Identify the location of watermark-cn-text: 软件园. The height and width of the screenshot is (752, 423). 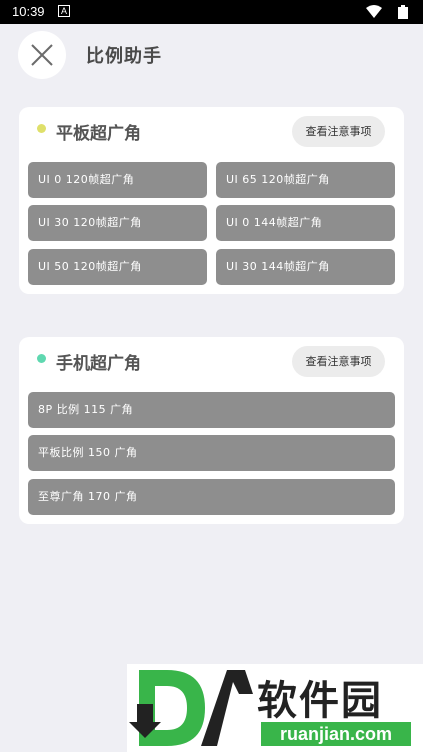
(320, 701).